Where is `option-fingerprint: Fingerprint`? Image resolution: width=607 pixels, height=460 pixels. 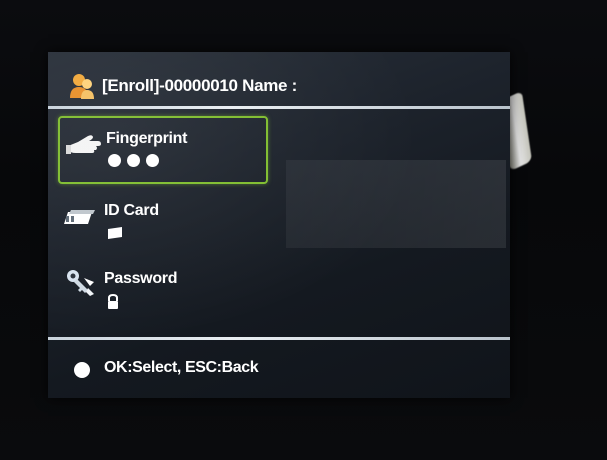 option-fingerprint: Fingerprint is located at coordinates (163, 150).